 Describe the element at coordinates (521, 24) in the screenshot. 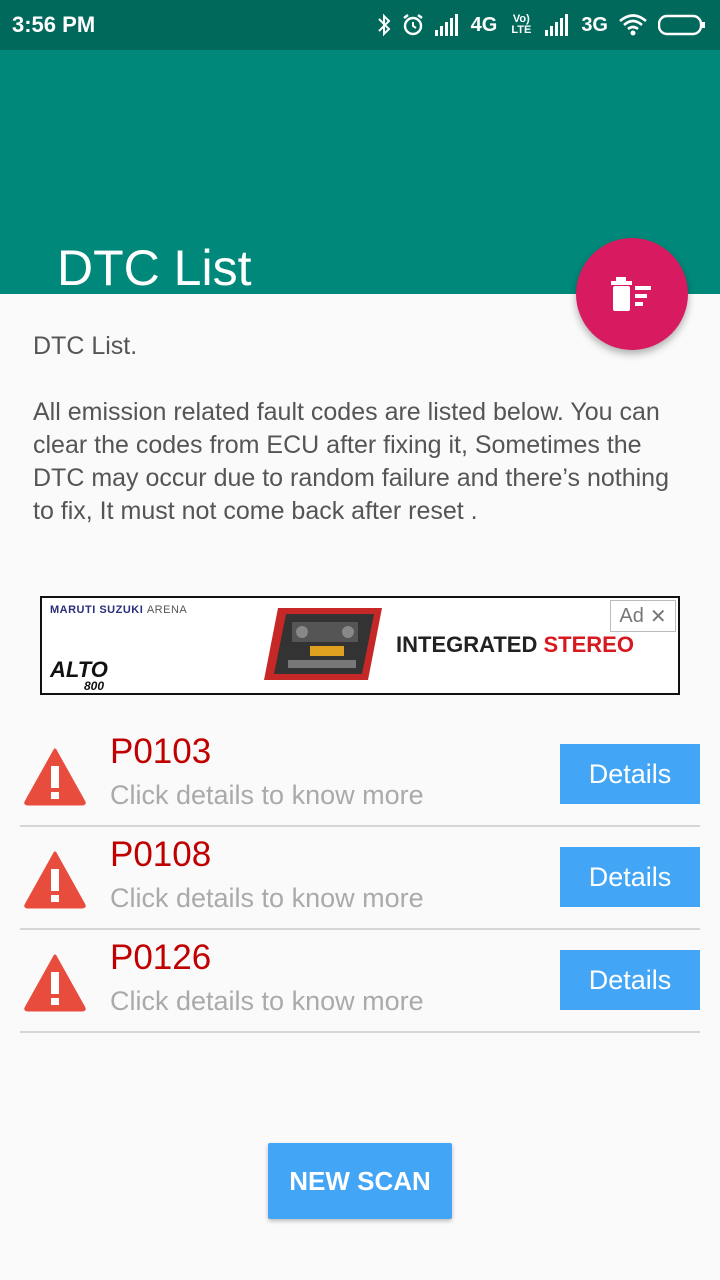

I see `volte-label: Vo) LTE` at that location.